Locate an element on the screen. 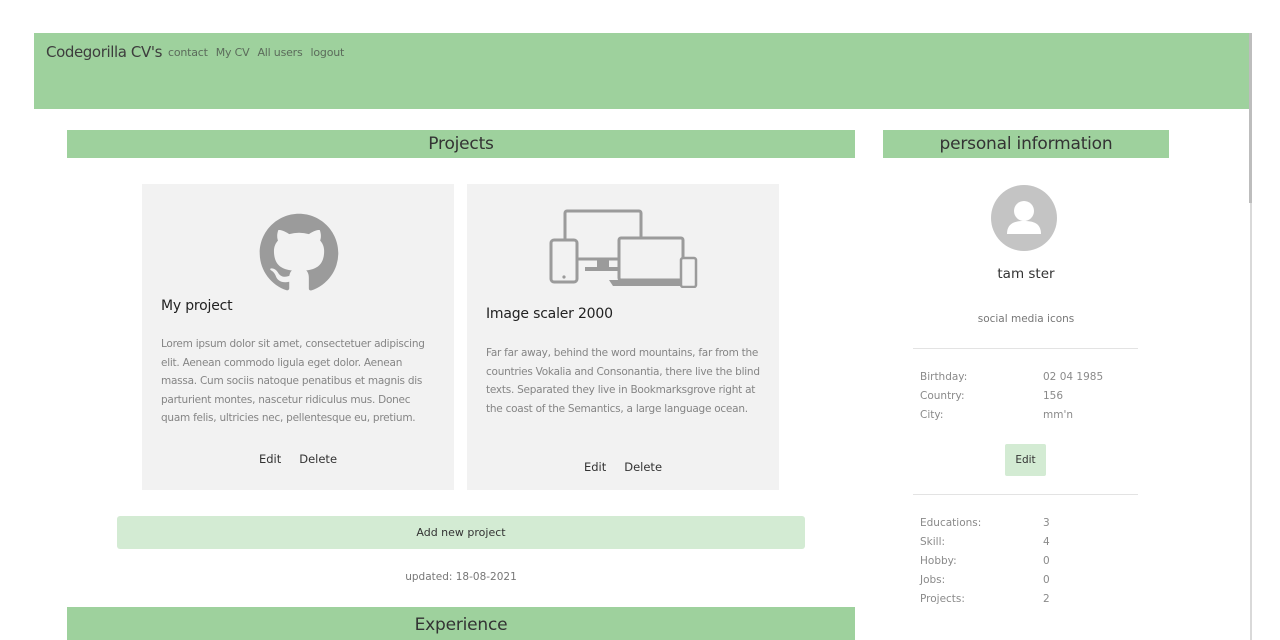 The image size is (1280, 640). jobs-label: Jobs: is located at coordinates (933, 580).